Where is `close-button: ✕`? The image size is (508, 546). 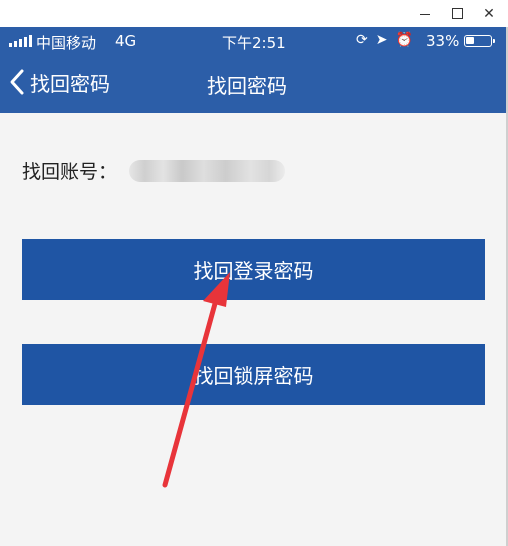 close-button: ✕ is located at coordinates (489, 13).